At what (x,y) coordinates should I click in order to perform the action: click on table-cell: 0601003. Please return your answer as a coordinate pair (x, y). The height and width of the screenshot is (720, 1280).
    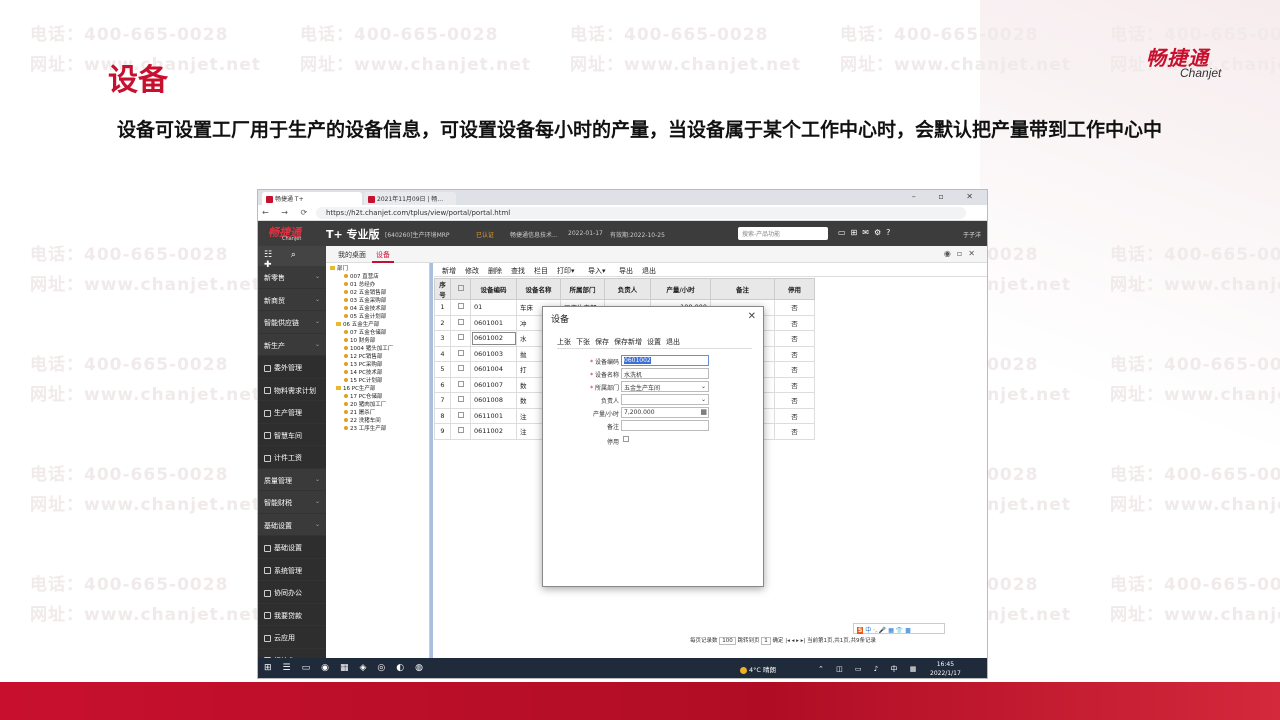
    Looking at the image, I should click on (493, 353).